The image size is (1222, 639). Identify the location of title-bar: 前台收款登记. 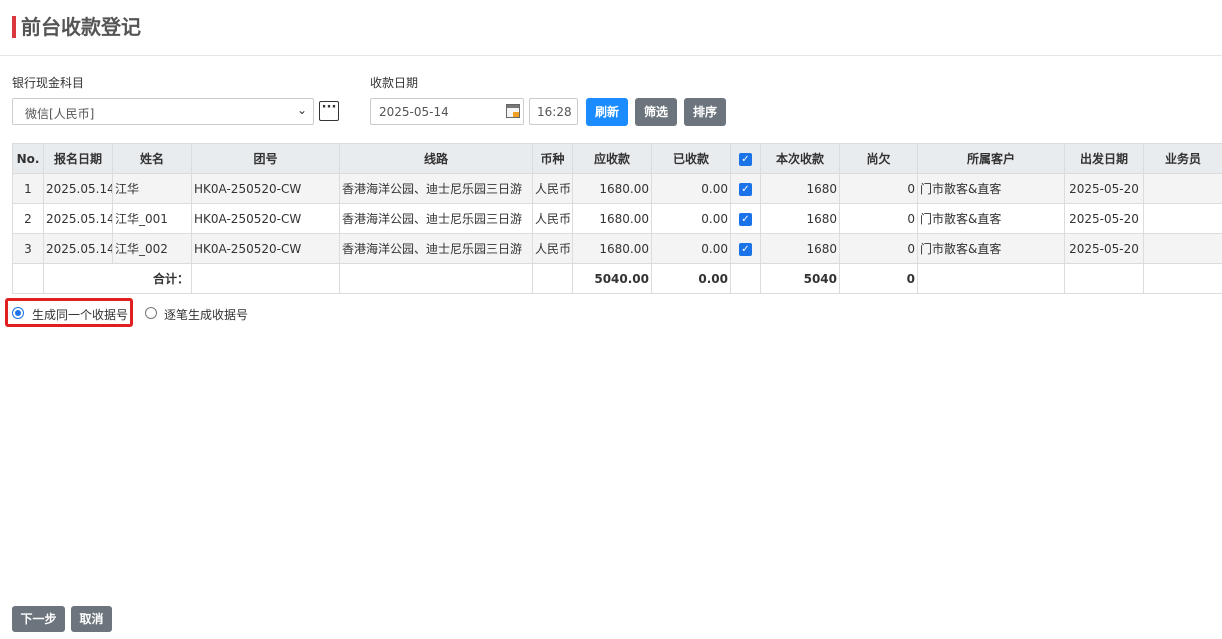
(611, 28).